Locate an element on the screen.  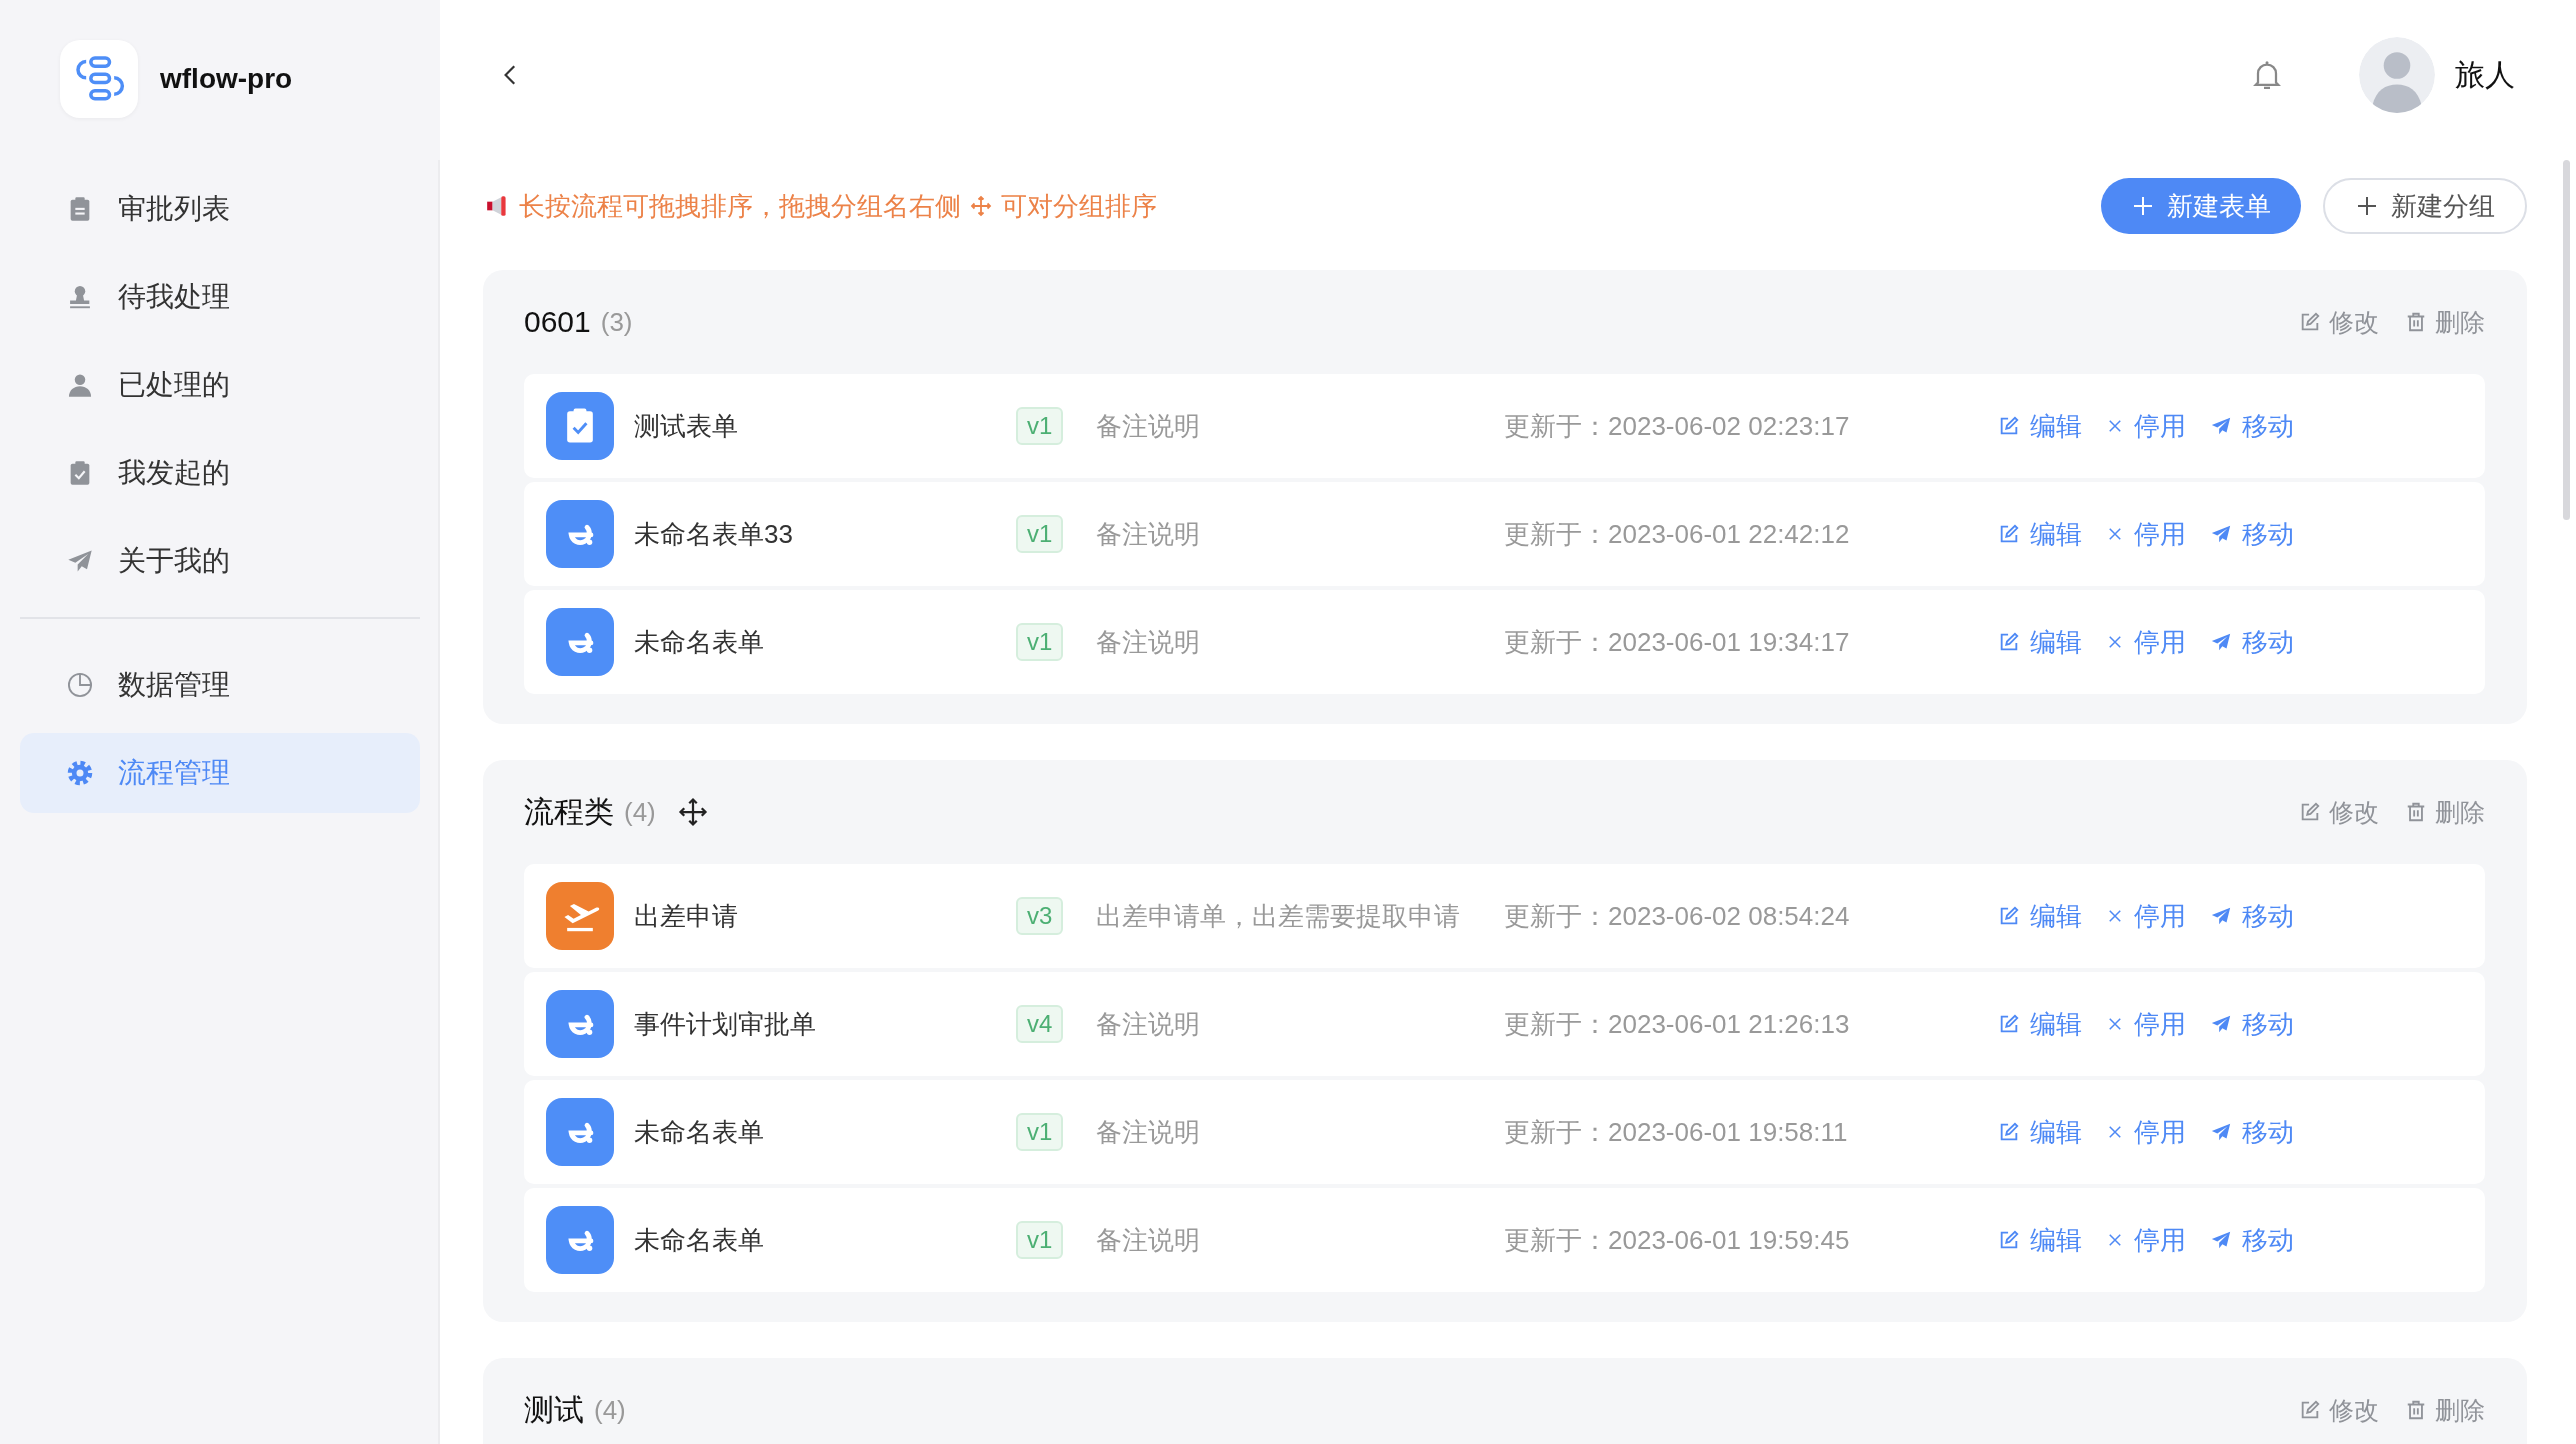
version-tag: v4 is located at coordinates (1040, 1024).